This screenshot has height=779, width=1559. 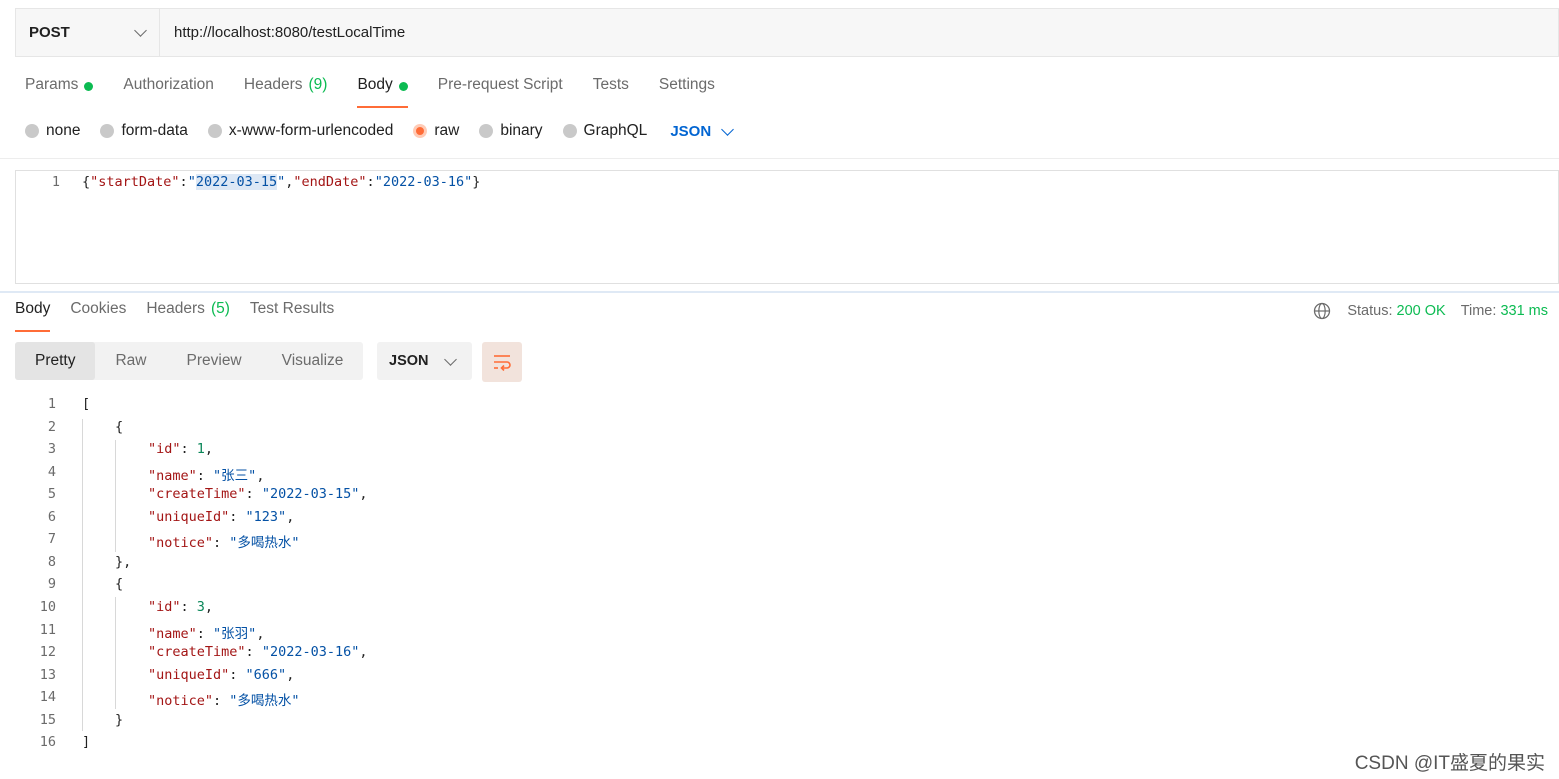 What do you see at coordinates (1421, 311) in the screenshot?
I see `status-value: 200 OK` at bounding box center [1421, 311].